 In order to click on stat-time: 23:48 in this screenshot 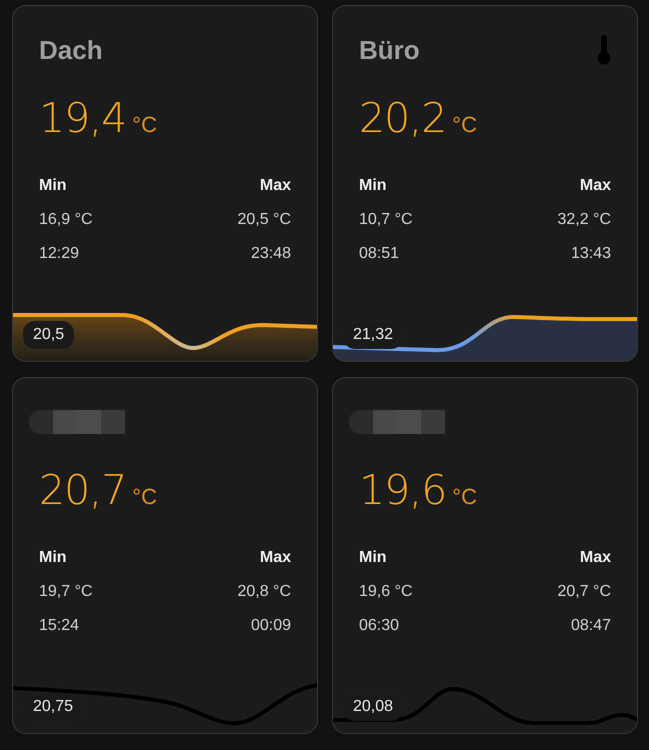, I will do `click(270, 254)`.